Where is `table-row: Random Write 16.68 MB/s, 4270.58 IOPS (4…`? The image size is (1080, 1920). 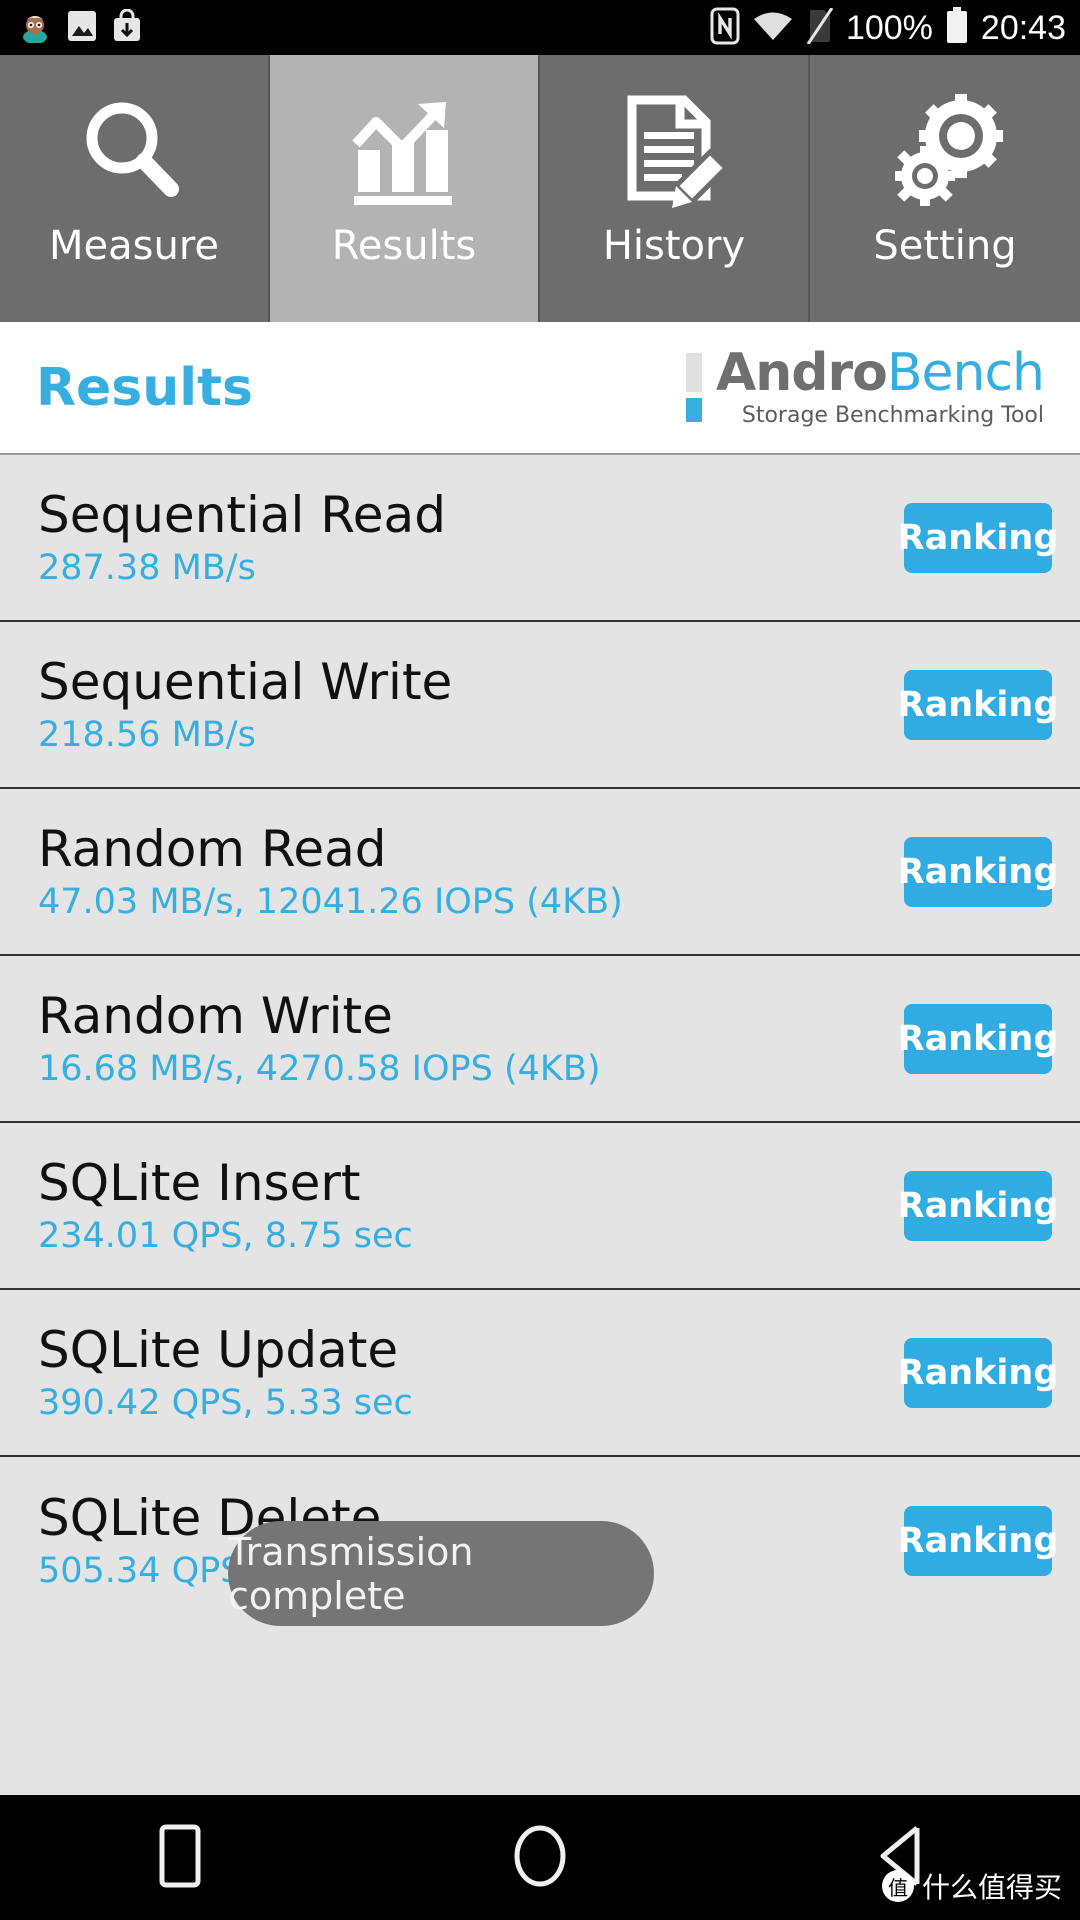
table-row: Random Write 16.68 MB/s, 4270.58 IOPS (4… is located at coordinates (540, 1039).